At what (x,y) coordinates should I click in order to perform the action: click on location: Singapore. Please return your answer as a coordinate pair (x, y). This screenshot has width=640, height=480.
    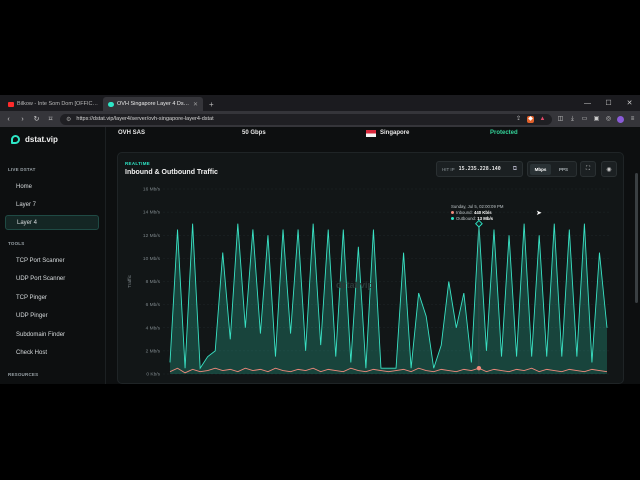
    Looking at the image, I should click on (428, 133).